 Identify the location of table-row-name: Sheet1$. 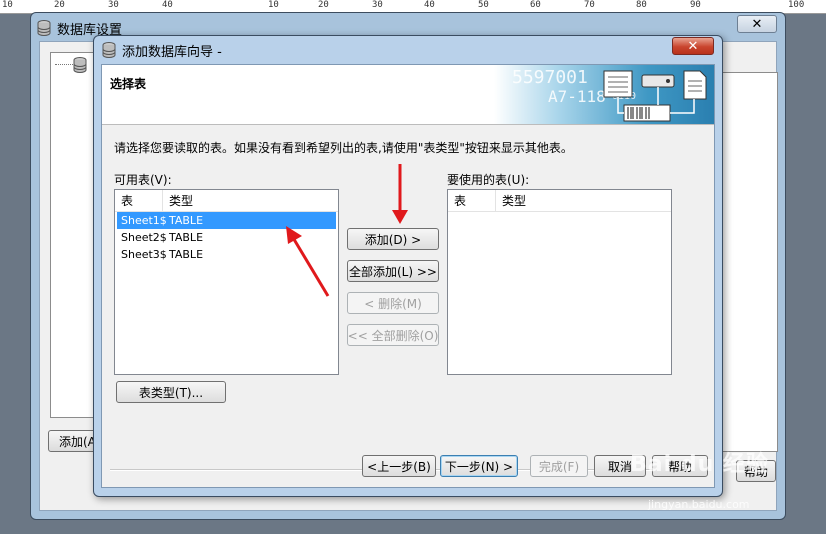
(144, 220).